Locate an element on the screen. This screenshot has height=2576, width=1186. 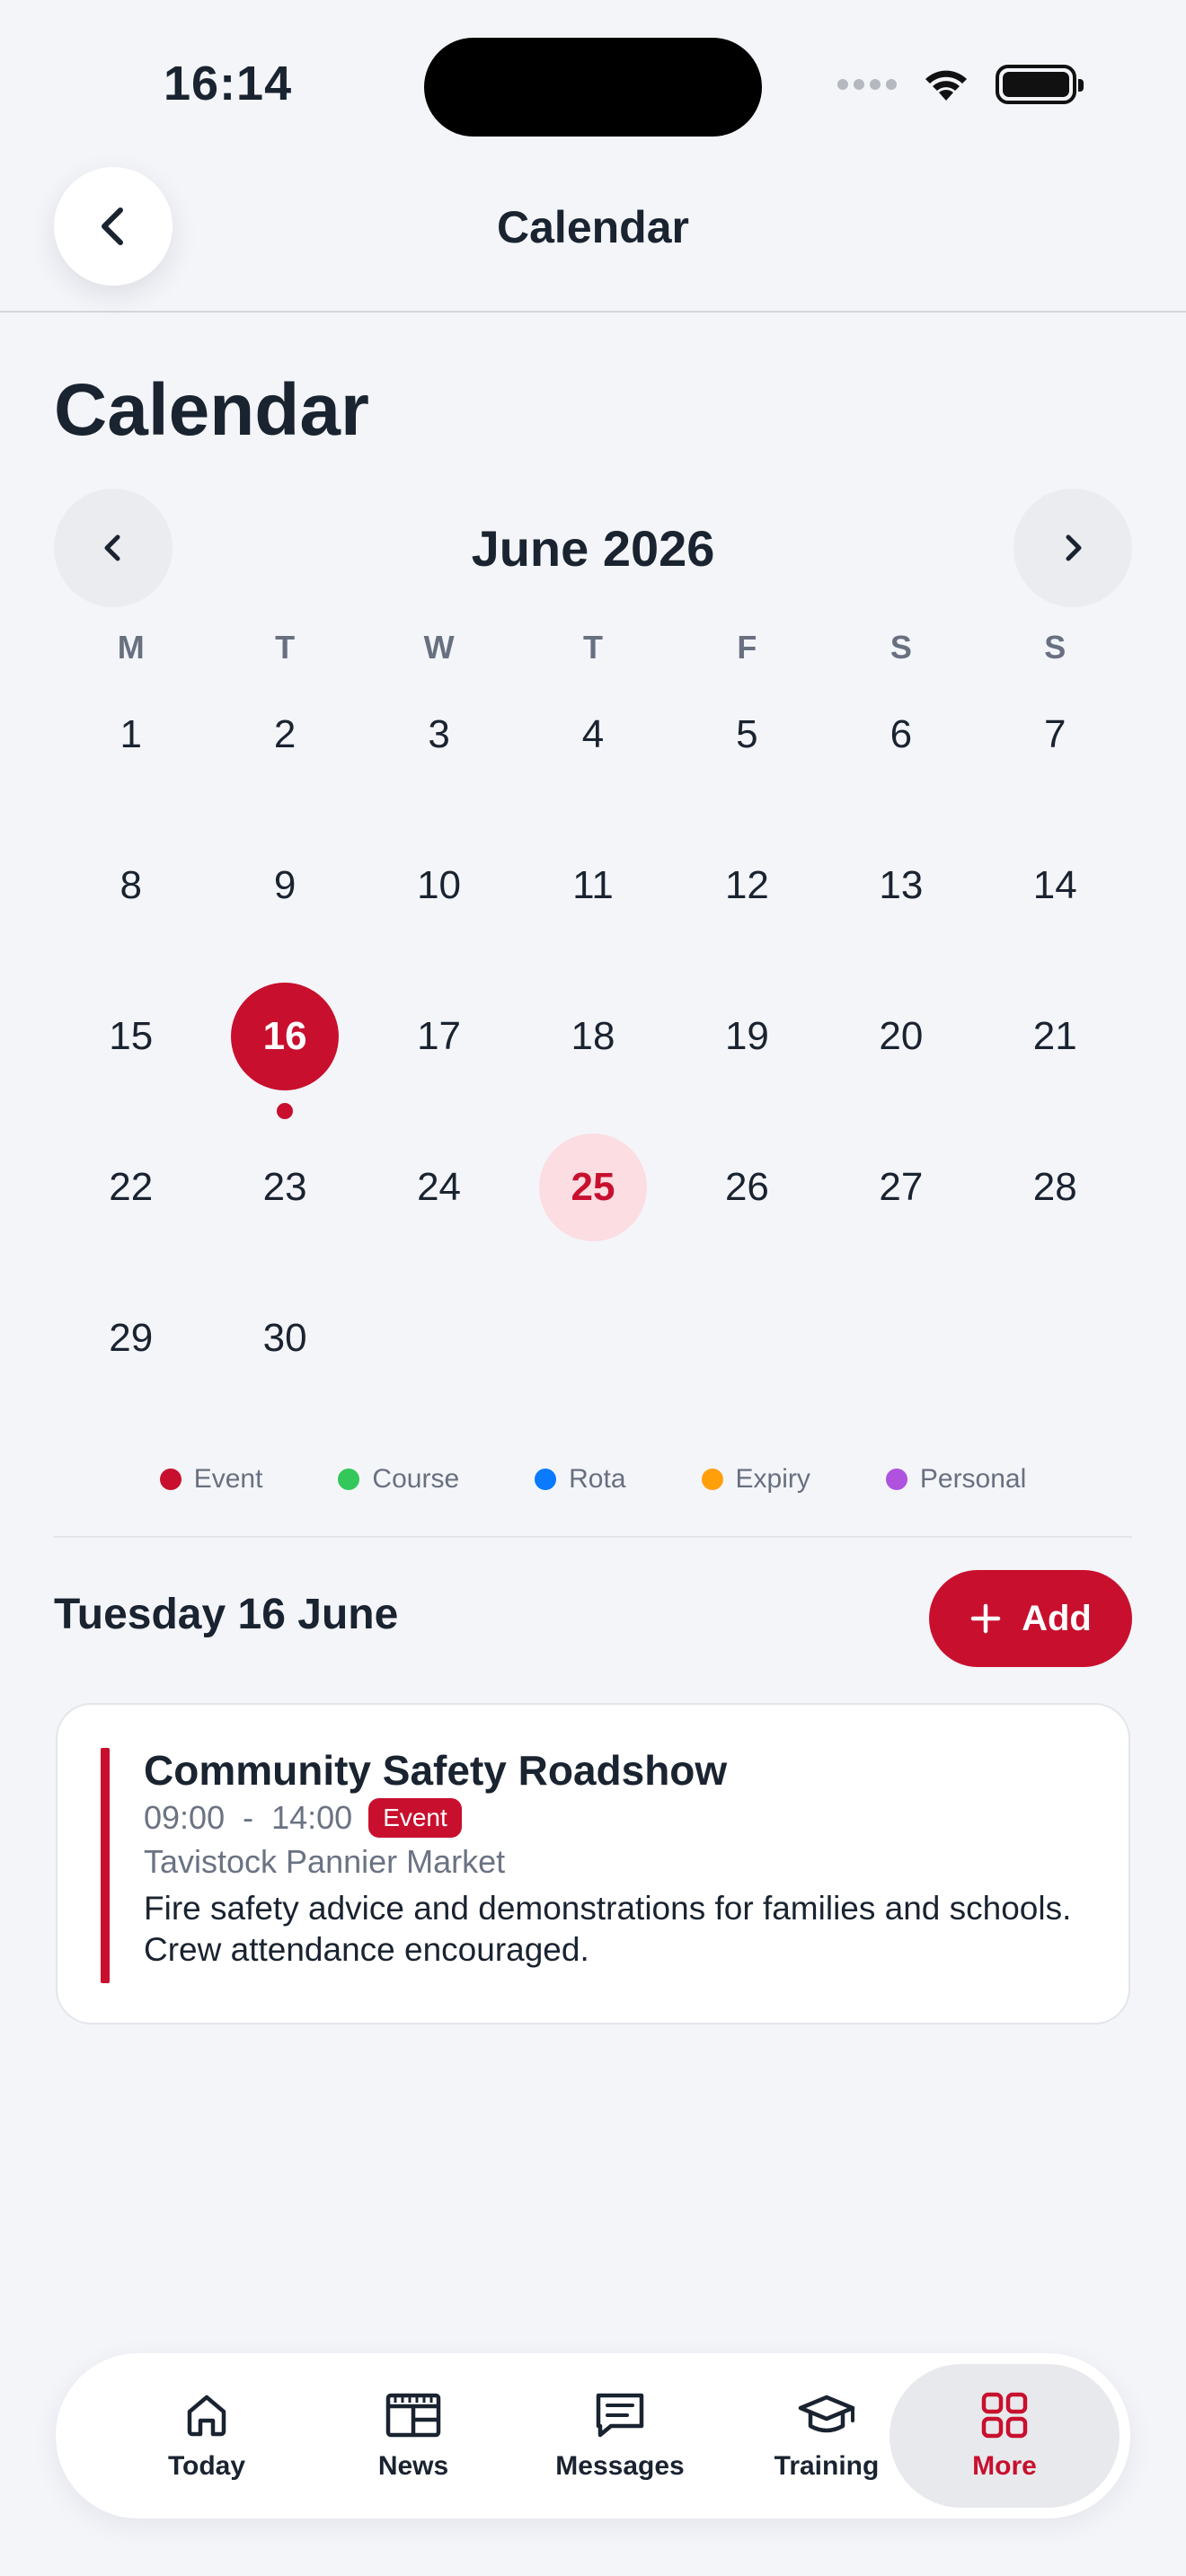
calendar-day: 17 is located at coordinates (439, 1058).